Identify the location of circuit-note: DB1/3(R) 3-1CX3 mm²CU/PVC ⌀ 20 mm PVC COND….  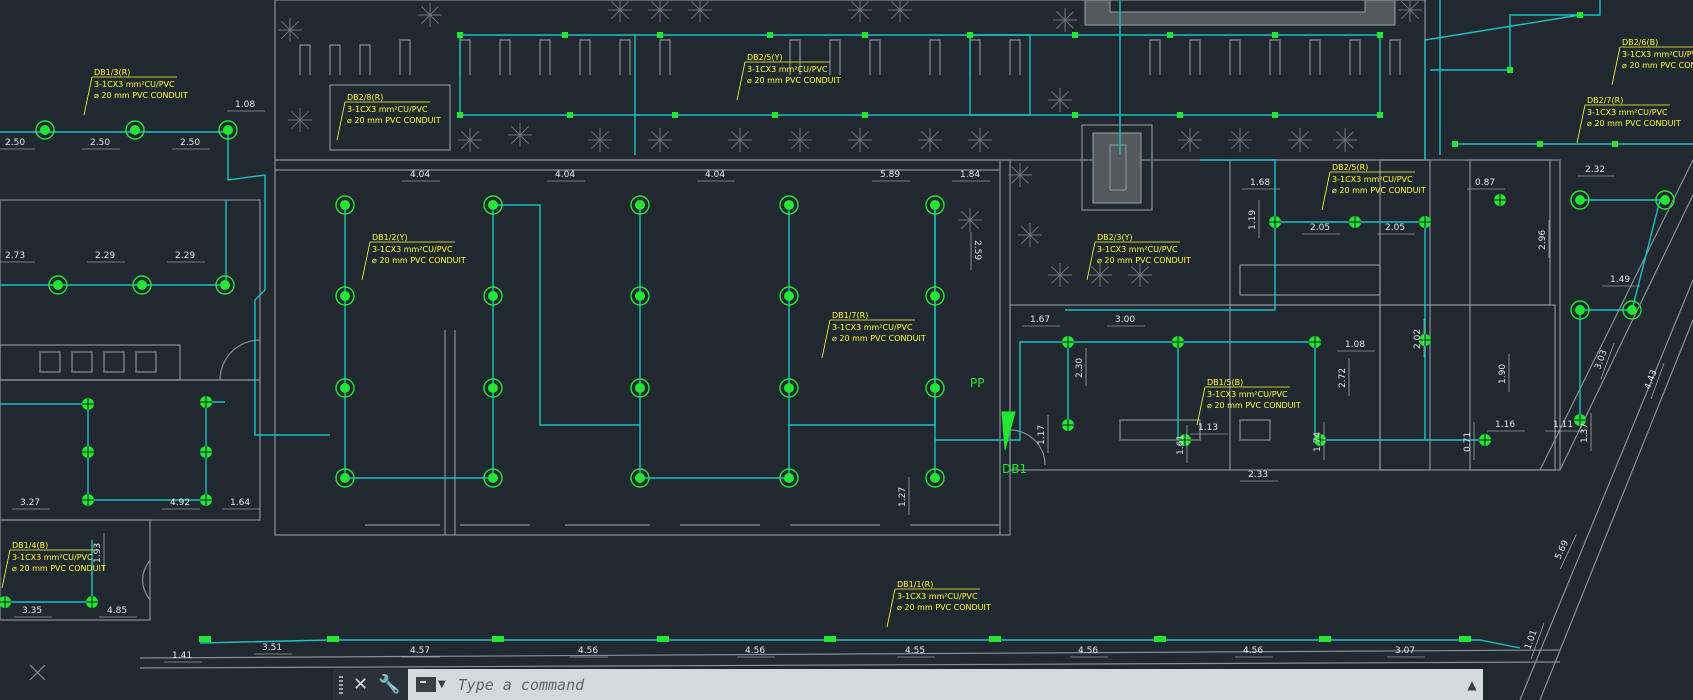
(135, 92).